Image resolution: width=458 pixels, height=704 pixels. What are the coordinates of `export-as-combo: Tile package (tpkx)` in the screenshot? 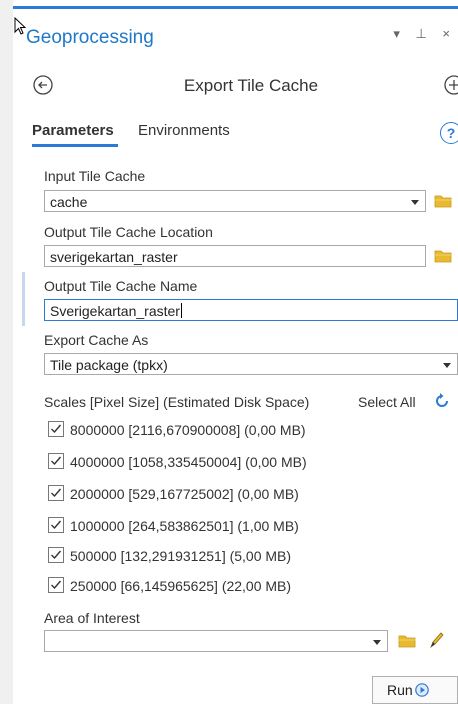 It's located at (251, 364).